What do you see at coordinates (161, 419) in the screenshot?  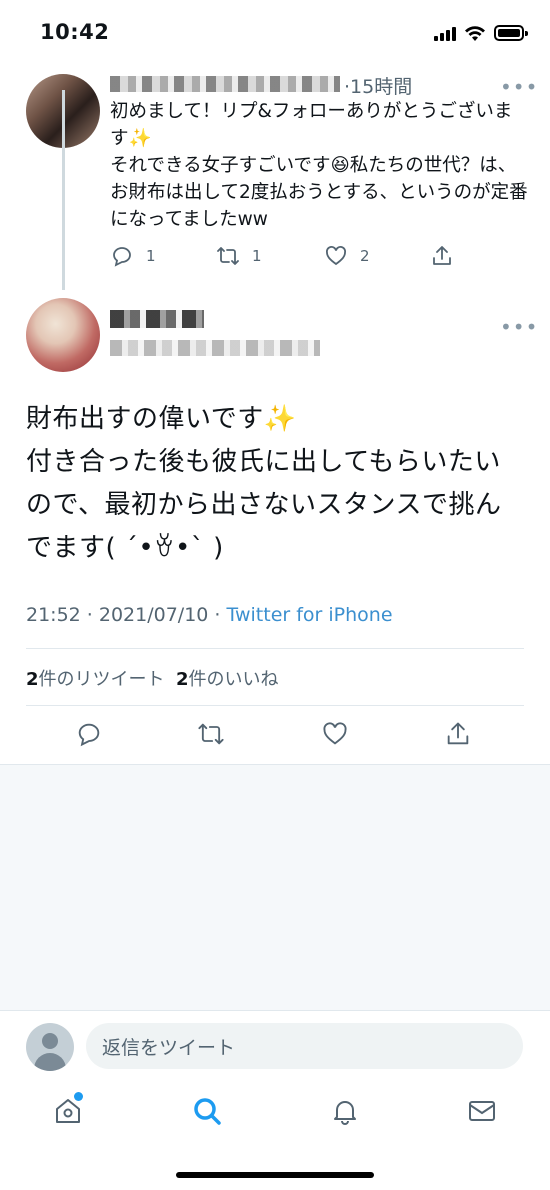 I see `main-text-line1: 財布出すの偉いです✨` at bounding box center [161, 419].